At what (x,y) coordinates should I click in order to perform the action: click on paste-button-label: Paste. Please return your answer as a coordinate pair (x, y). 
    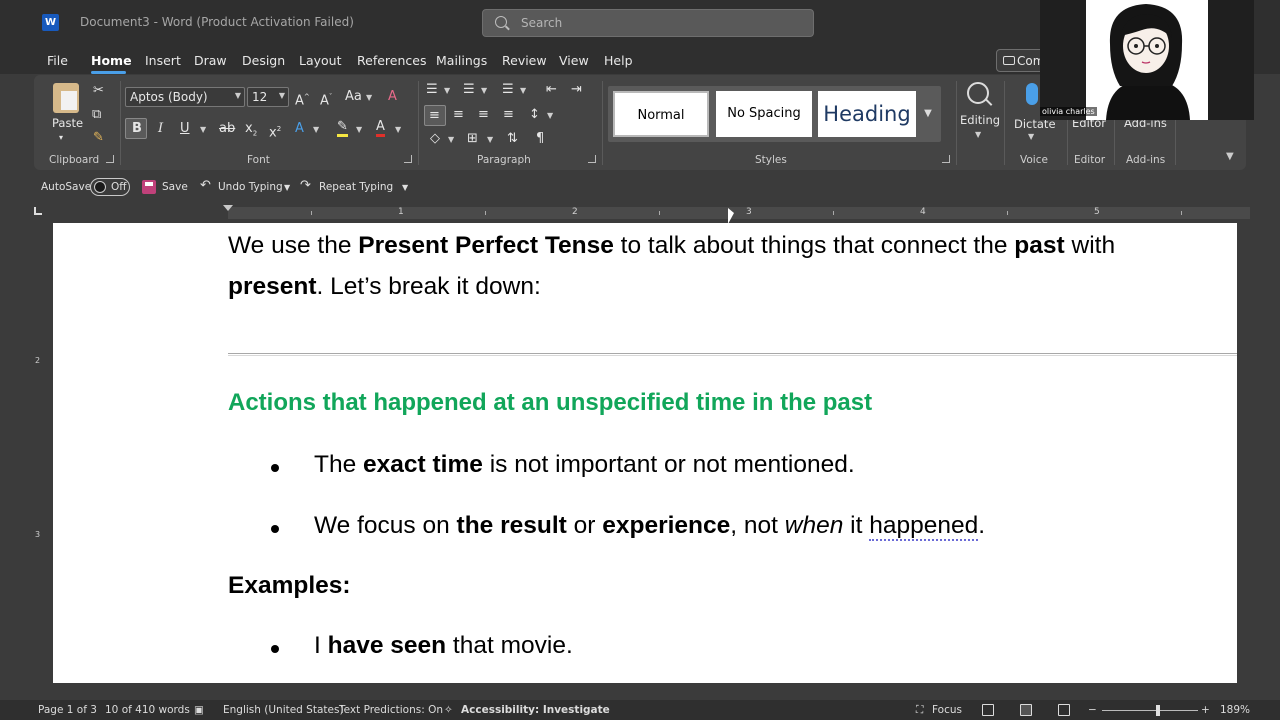
    Looking at the image, I should click on (67, 123).